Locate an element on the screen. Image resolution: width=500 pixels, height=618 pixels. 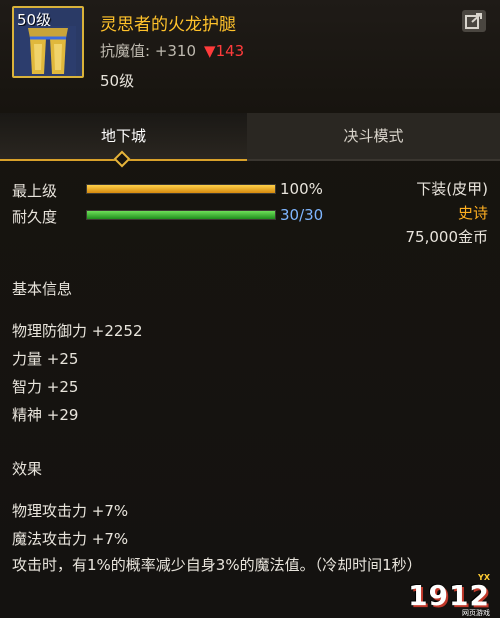
site-watermark-logo: 1912 YX 网页游戏 is located at coordinates (449, 595).